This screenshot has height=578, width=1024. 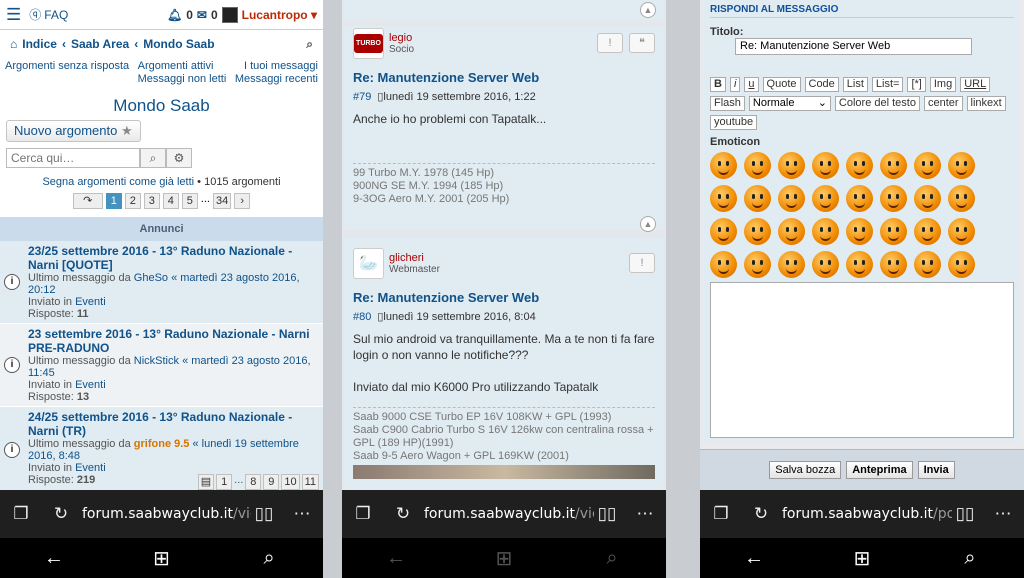 I want to click on crumb-mondo-saab: Mondo Saab, so click(x=178, y=44).